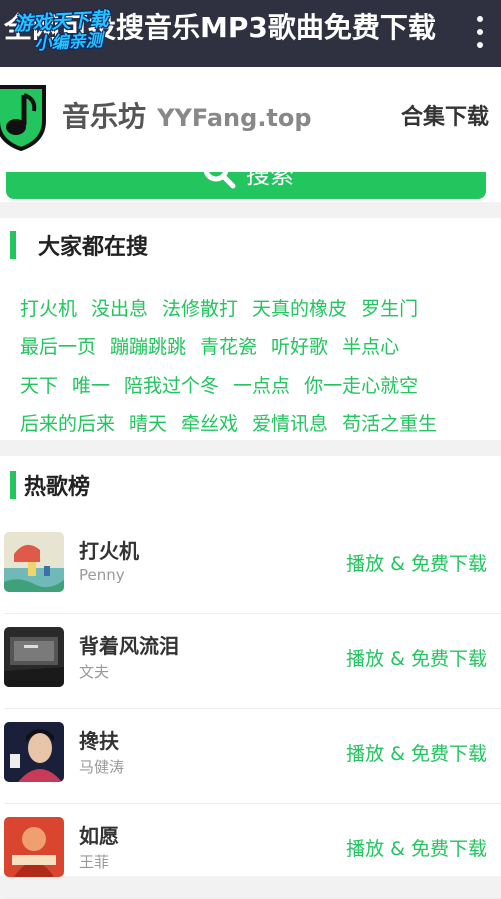  Describe the element at coordinates (39, 384) in the screenshot. I see `search-tag: 天下` at that location.